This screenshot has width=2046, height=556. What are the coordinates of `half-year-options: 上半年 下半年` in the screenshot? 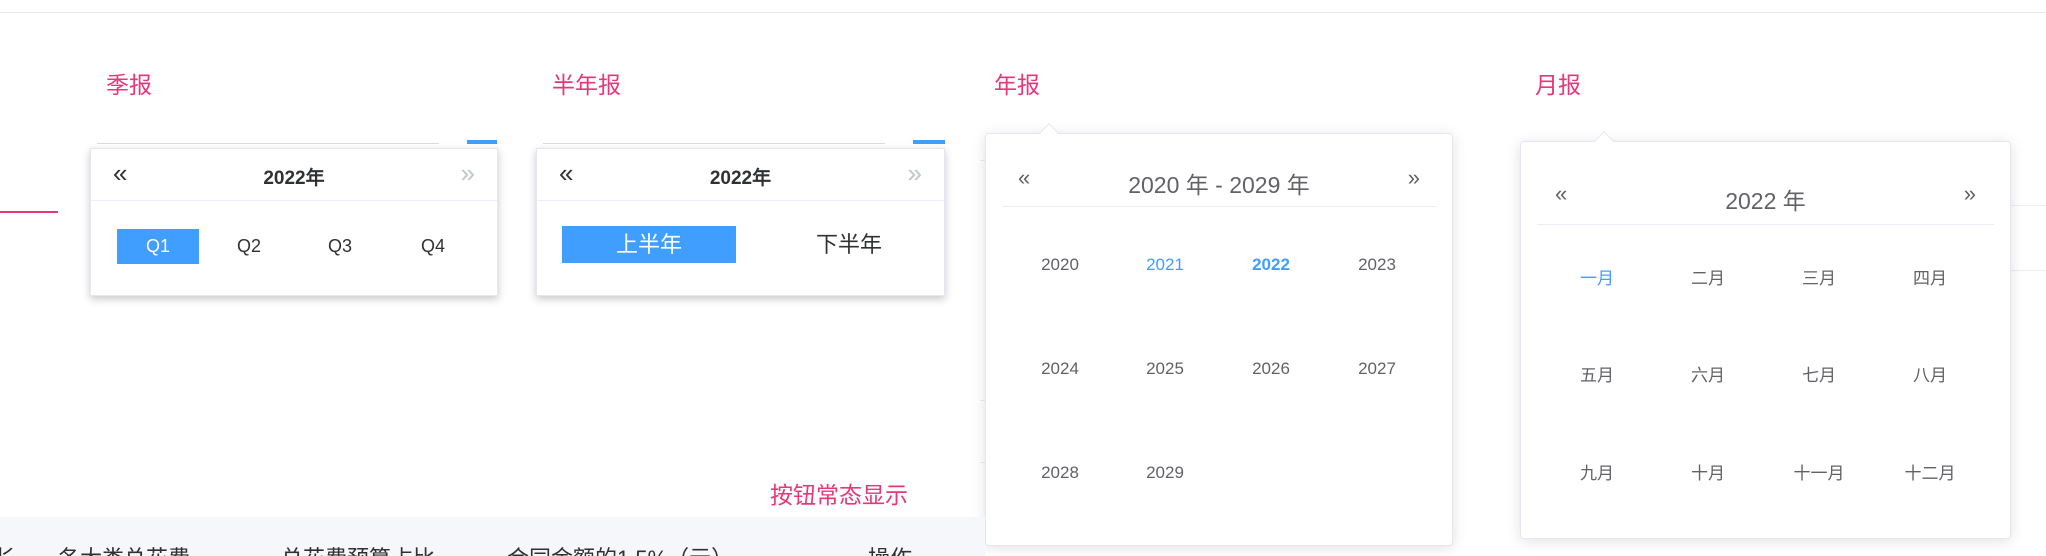 It's located at (740, 245).